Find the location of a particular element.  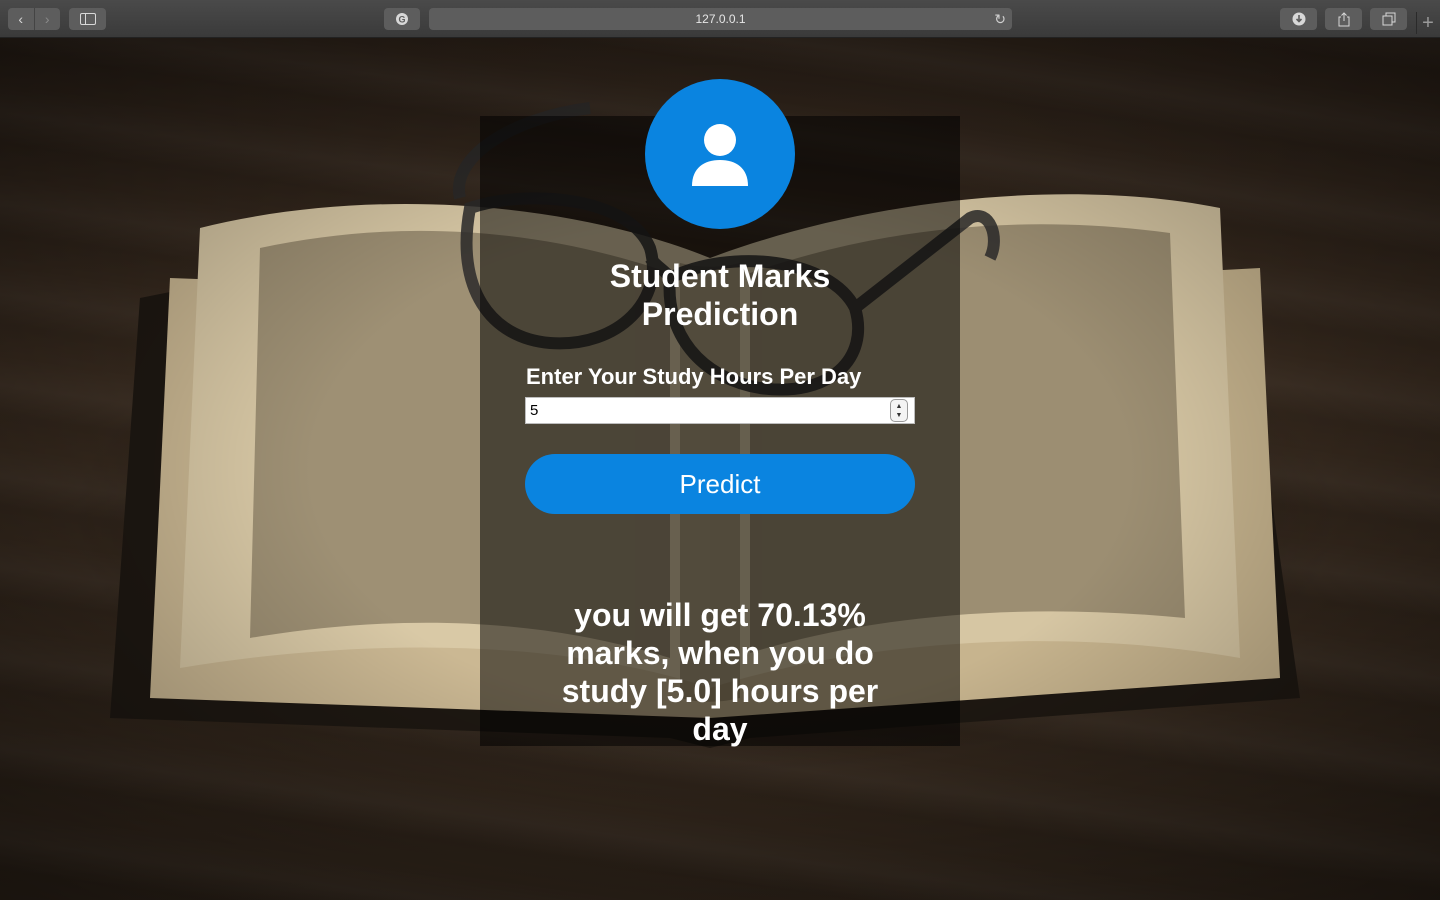

tabs-icon is located at coordinates (1388, 19).